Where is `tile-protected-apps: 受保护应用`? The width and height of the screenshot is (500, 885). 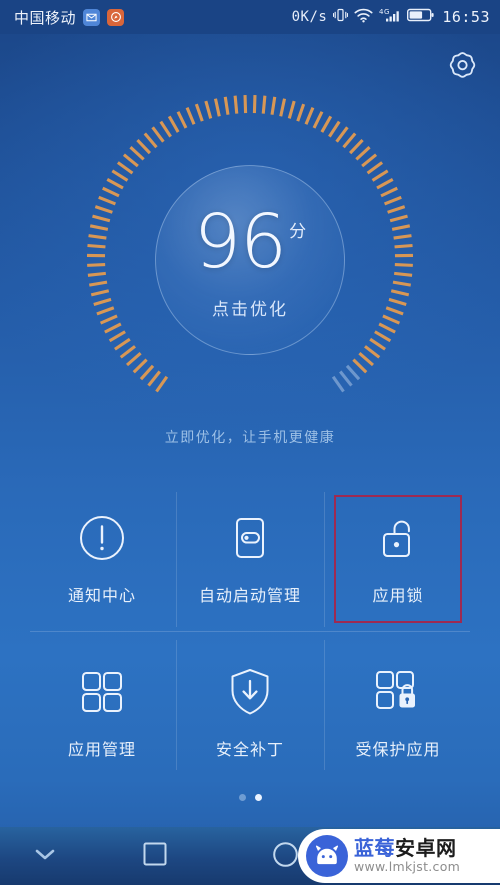
tile-protected-apps: 受保护应用 is located at coordinates (398, 713).